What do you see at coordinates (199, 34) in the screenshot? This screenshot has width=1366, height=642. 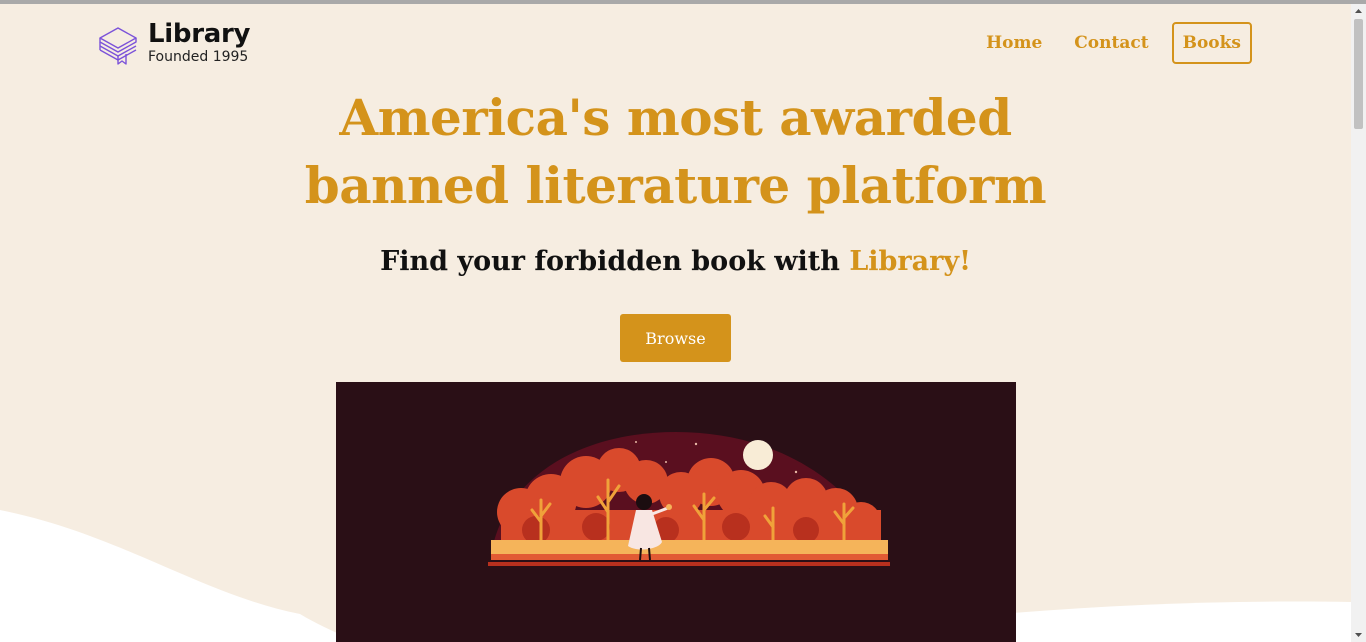 I see `brand-name: Library` at bounding box center [199, 34].